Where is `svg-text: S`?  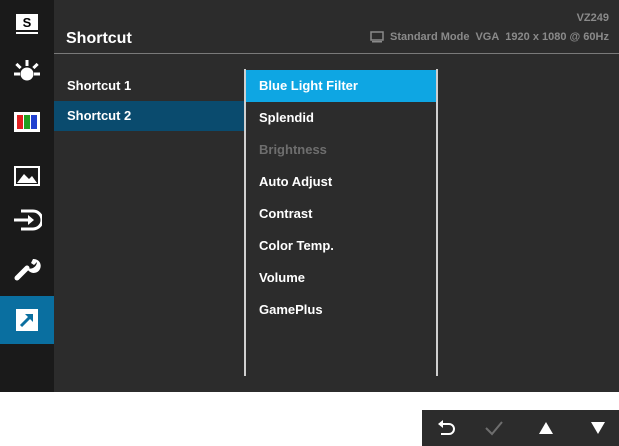
svg-text: S is located at coordinates (27, 22).